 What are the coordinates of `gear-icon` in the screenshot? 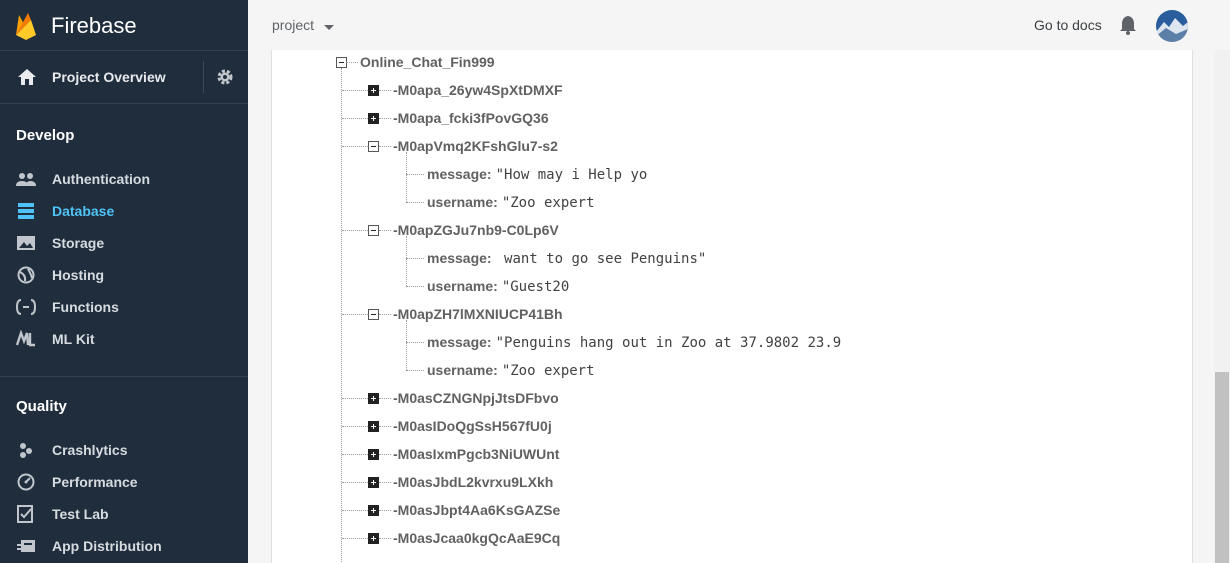 It's located at (225, 77).